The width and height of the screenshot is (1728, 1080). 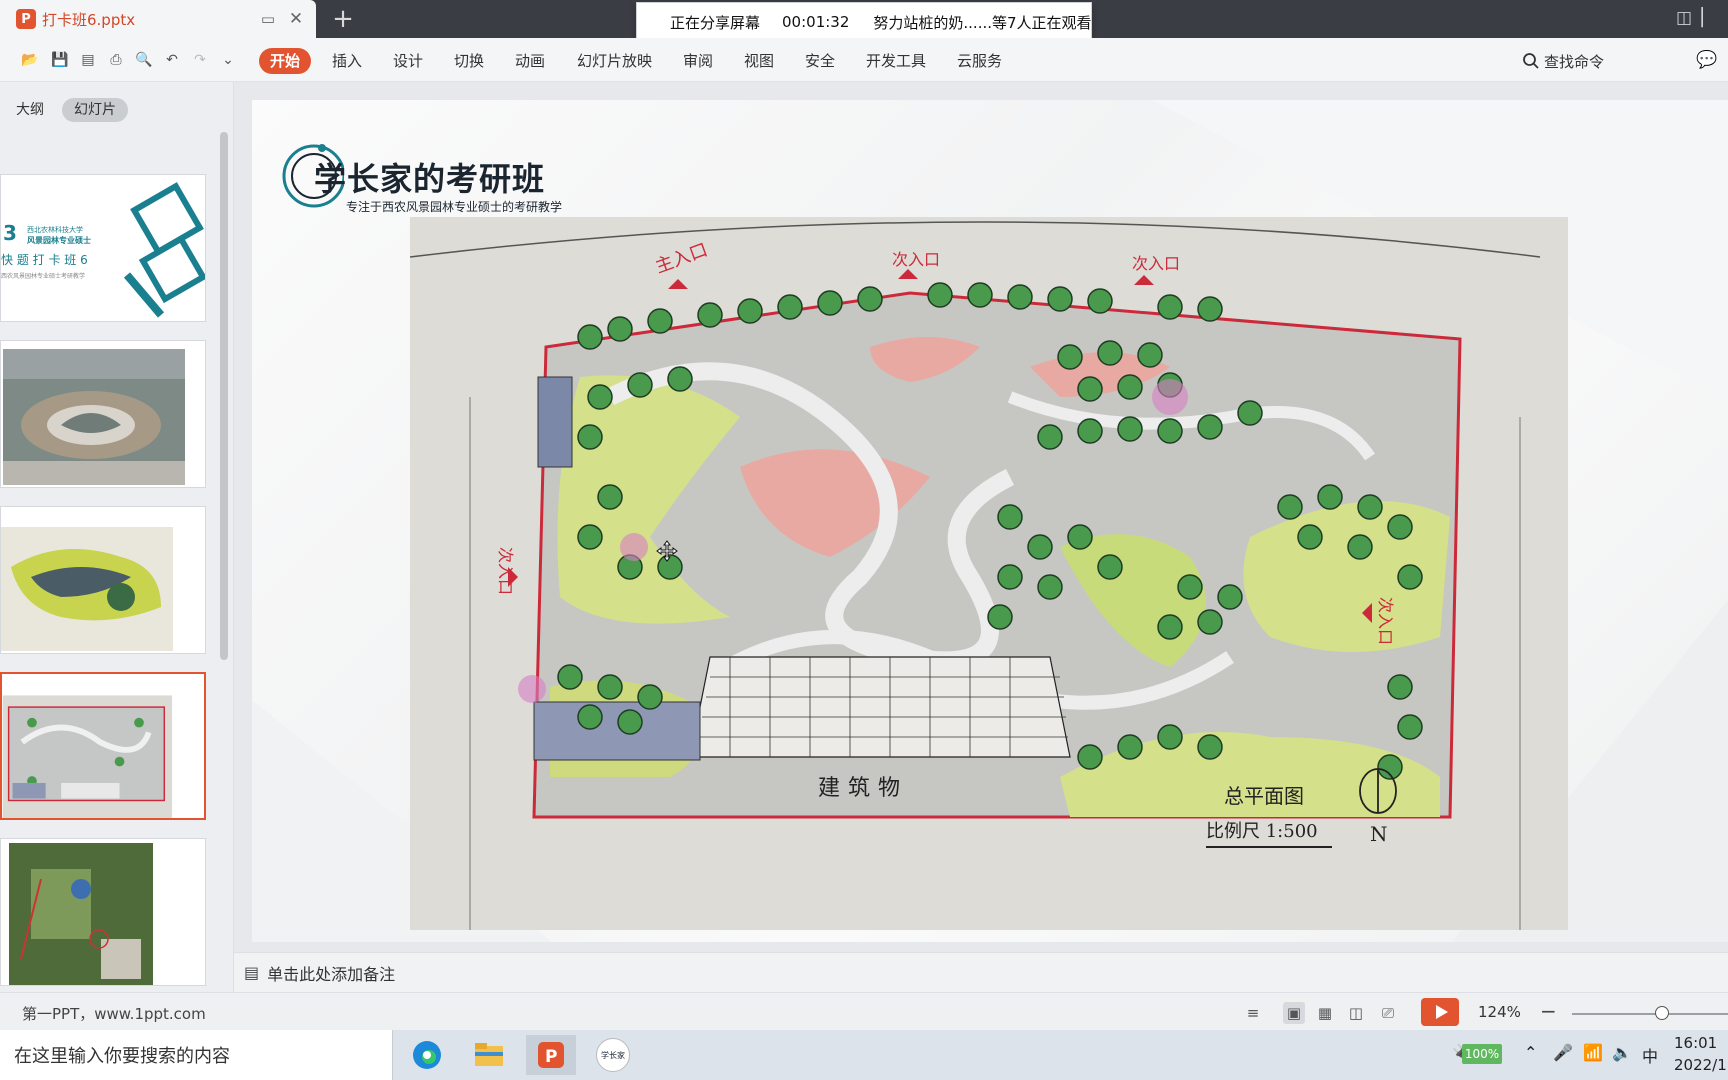 I want to click on site-photo-thumbnail, so click(x=103, y=912).